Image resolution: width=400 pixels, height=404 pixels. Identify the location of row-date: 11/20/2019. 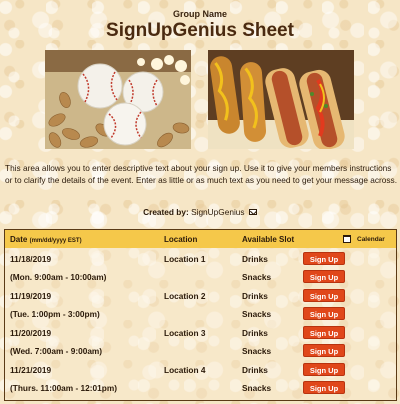
(31, 333).